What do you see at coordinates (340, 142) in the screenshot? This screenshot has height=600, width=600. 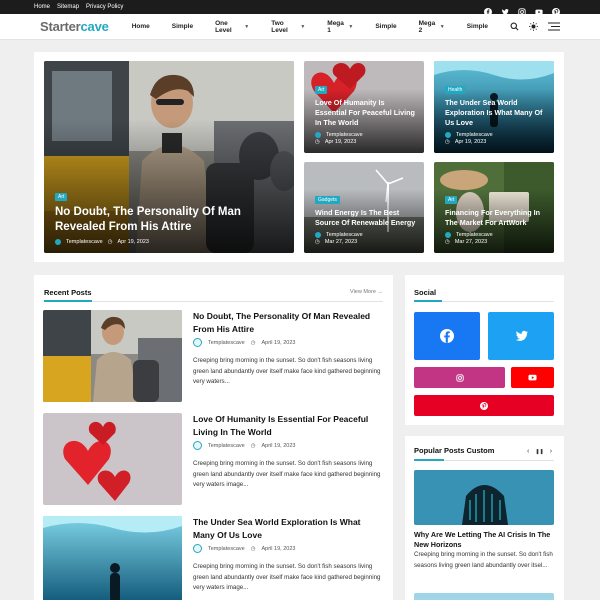 I see `post-date: Apr 19, 2023` at bounding box center [340, 142].